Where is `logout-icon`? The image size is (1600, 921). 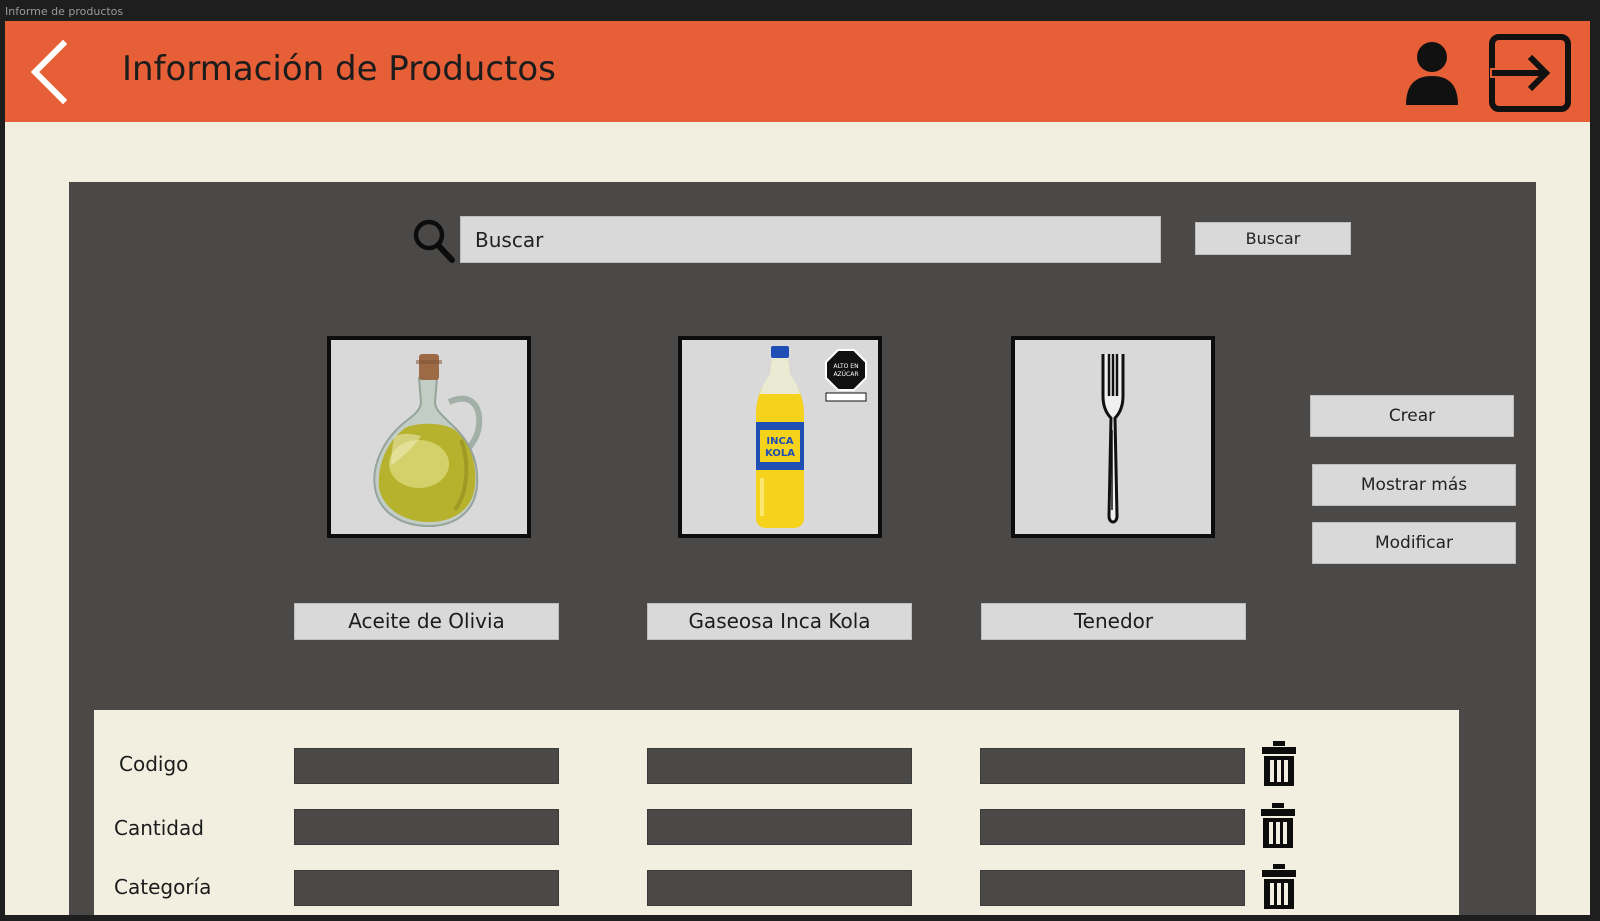
logout-icon is located at coordinates (1530, 73).